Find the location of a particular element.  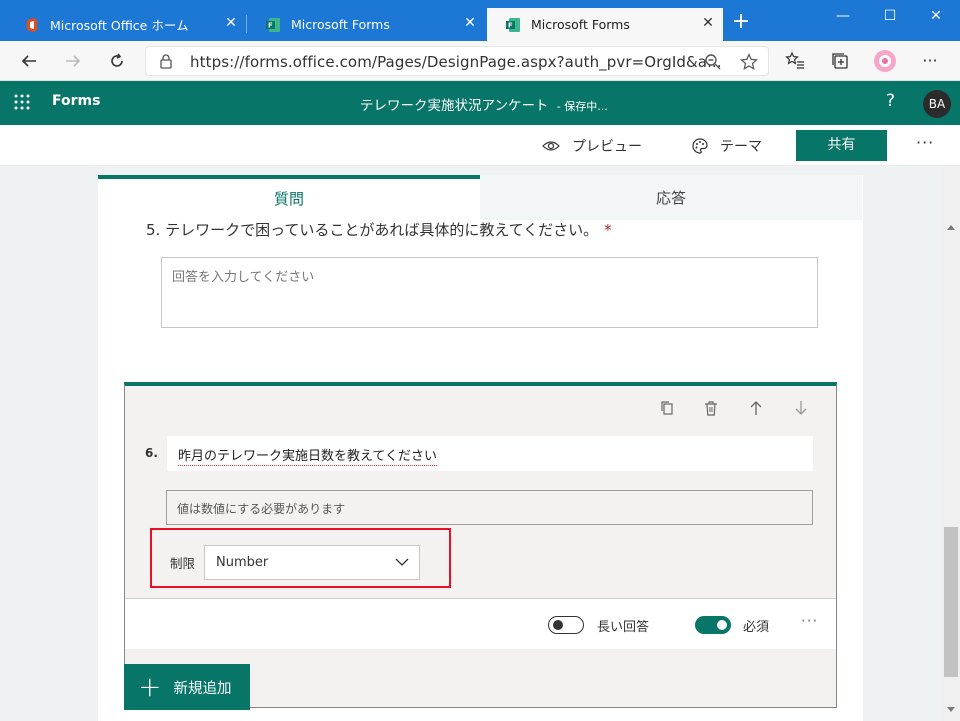

zoom-icon is located at coordinates (713, 62).